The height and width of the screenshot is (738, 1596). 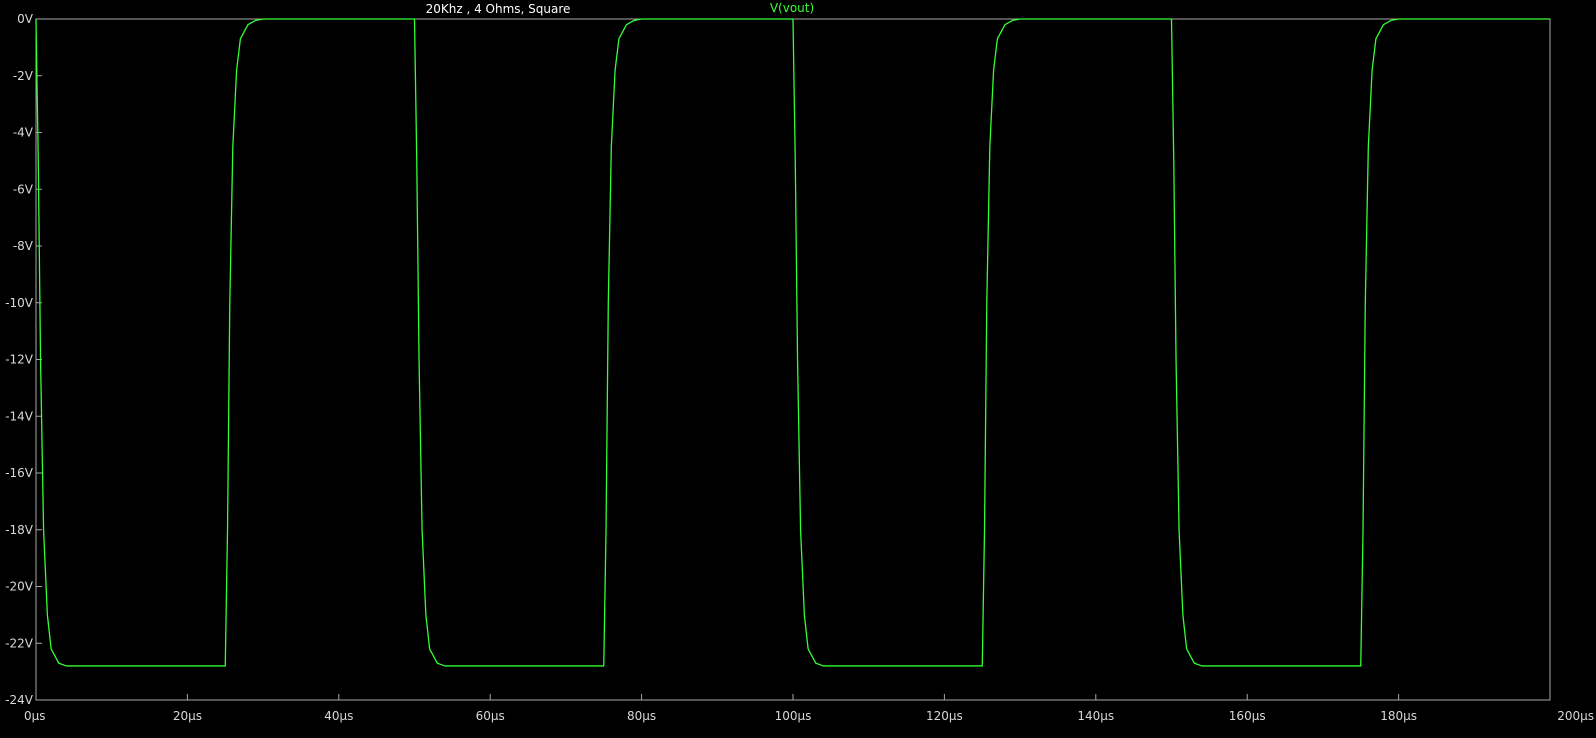 What do you see at coordinates (19, 587) in the screenshot?
I see `y-tick-label: -20V` at bounding box center [19, 587].